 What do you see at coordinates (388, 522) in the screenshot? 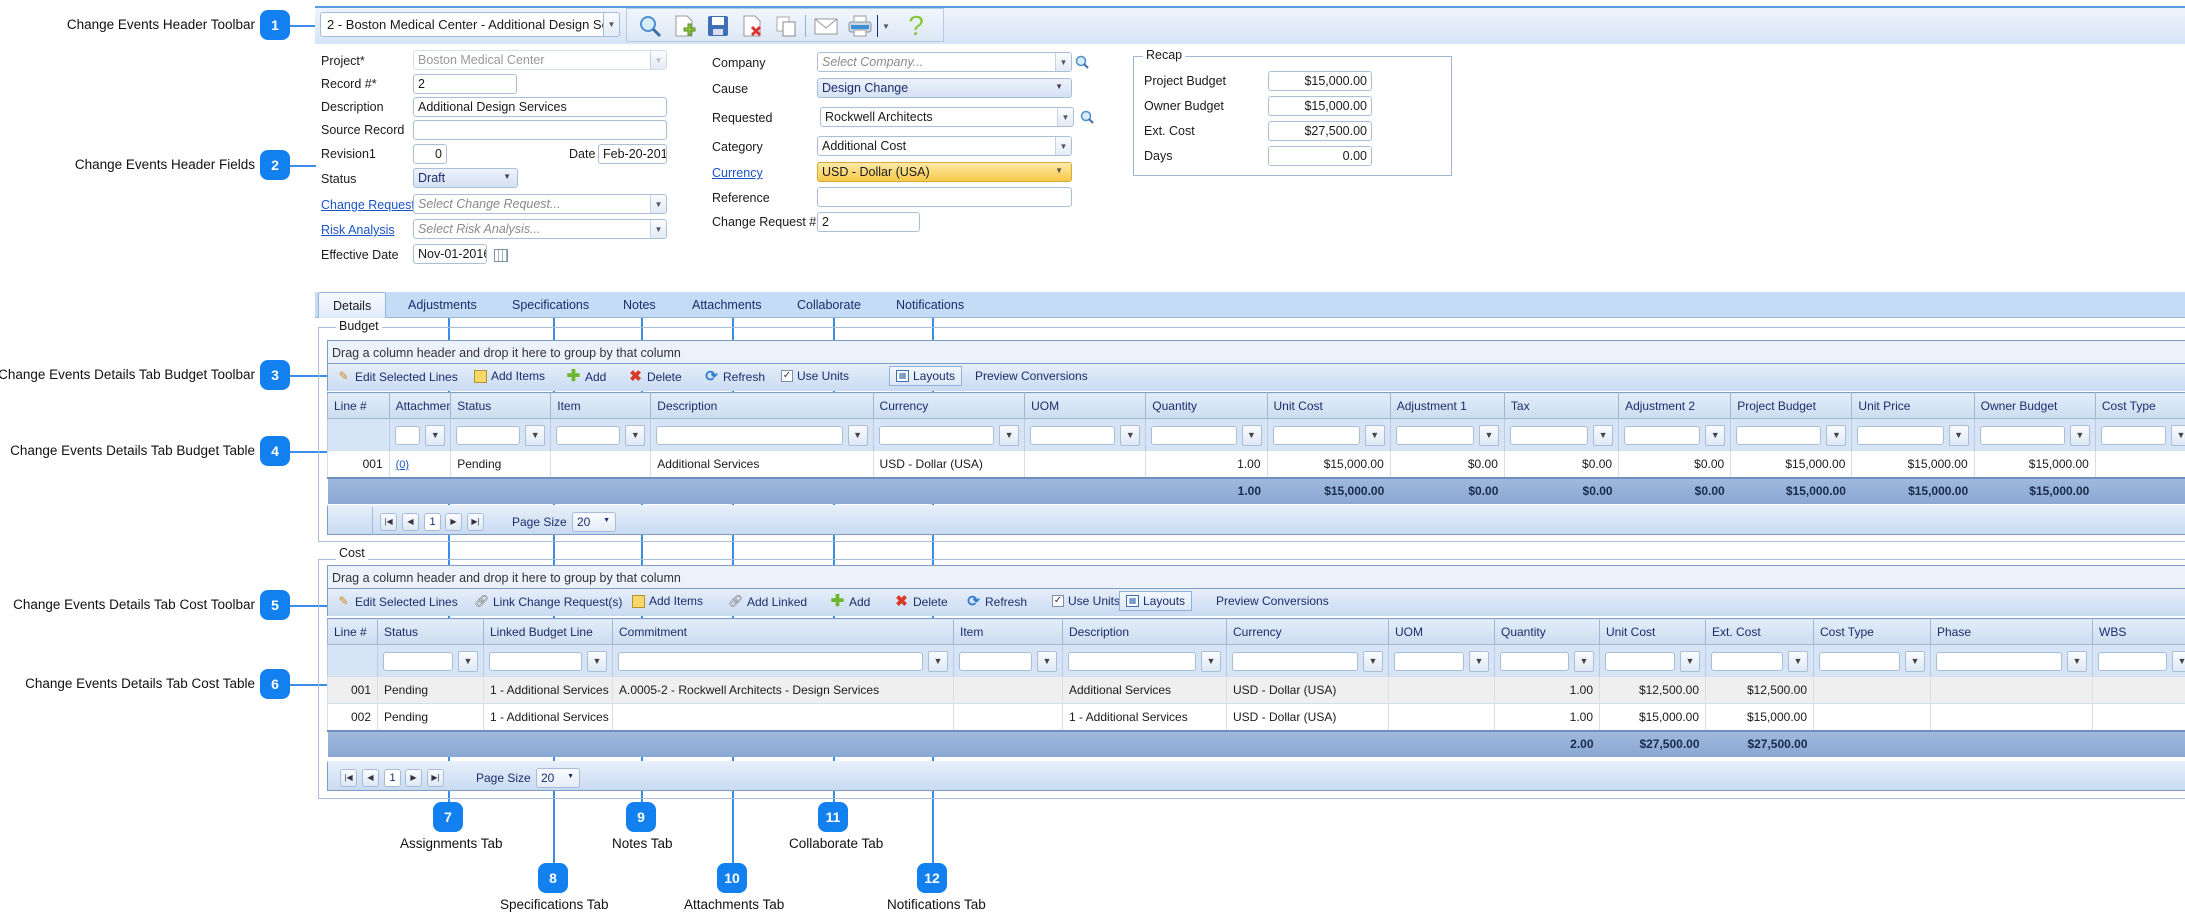
I see `first-page-icon: |◀` at bounding box center [388, 522].